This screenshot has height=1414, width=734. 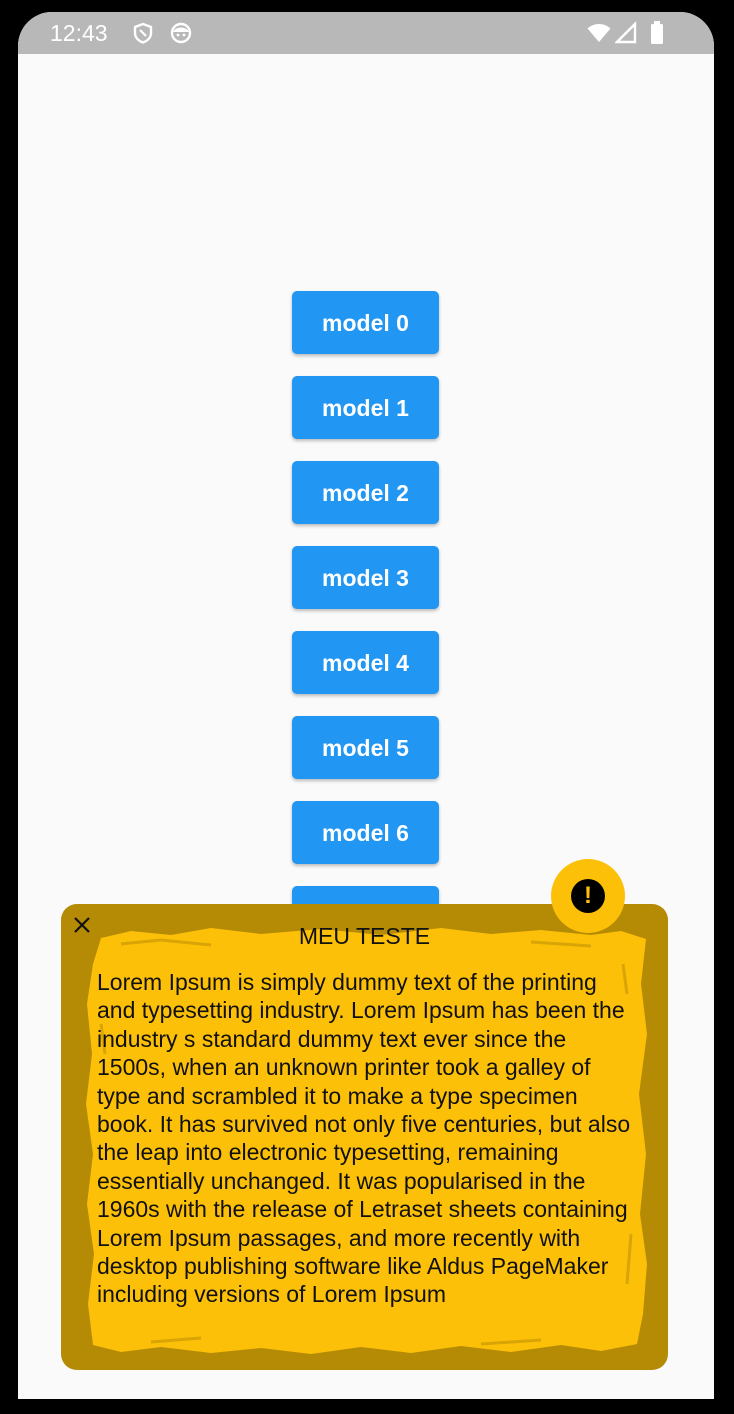 What do you see at coordinates (365, 492) in the screenshot?
I see `model-2-button: model 2` at bounding box center [365, 492].